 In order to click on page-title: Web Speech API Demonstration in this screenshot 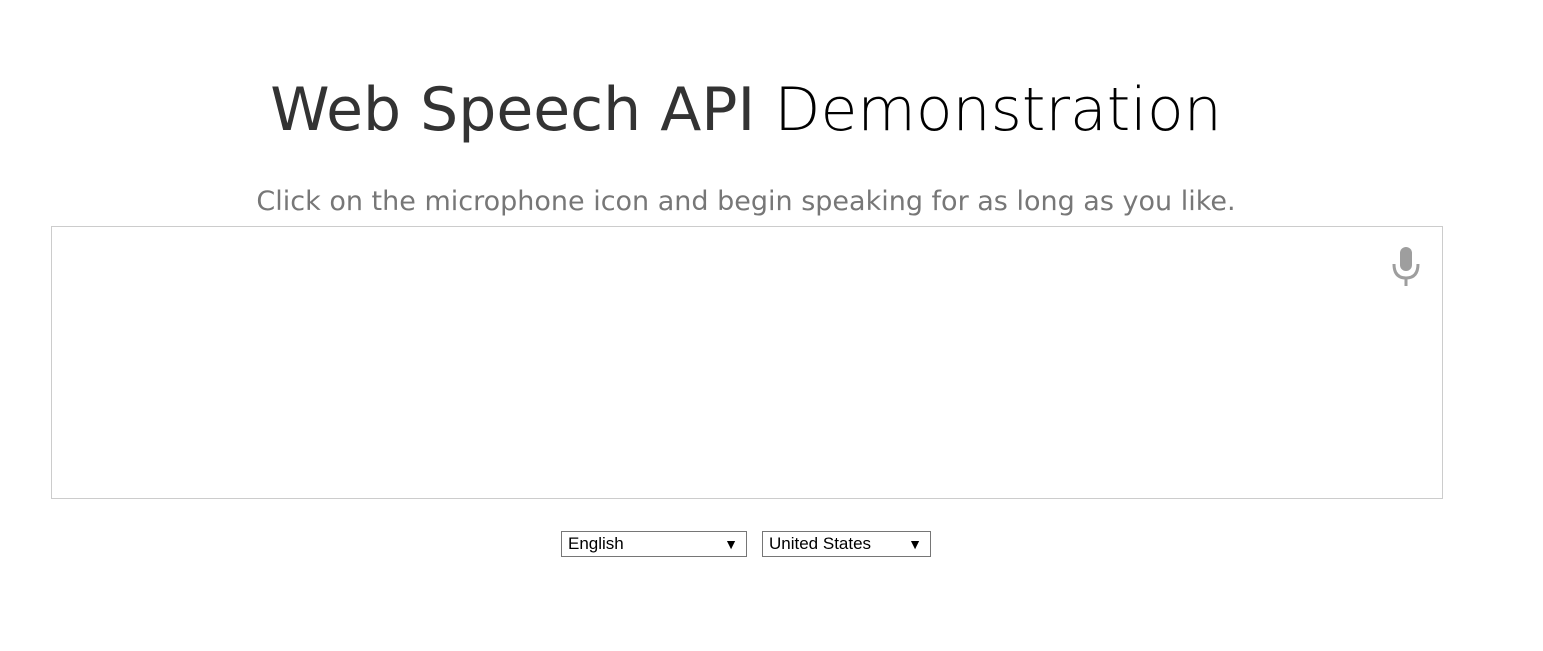, I will do `click(746, 110)`.